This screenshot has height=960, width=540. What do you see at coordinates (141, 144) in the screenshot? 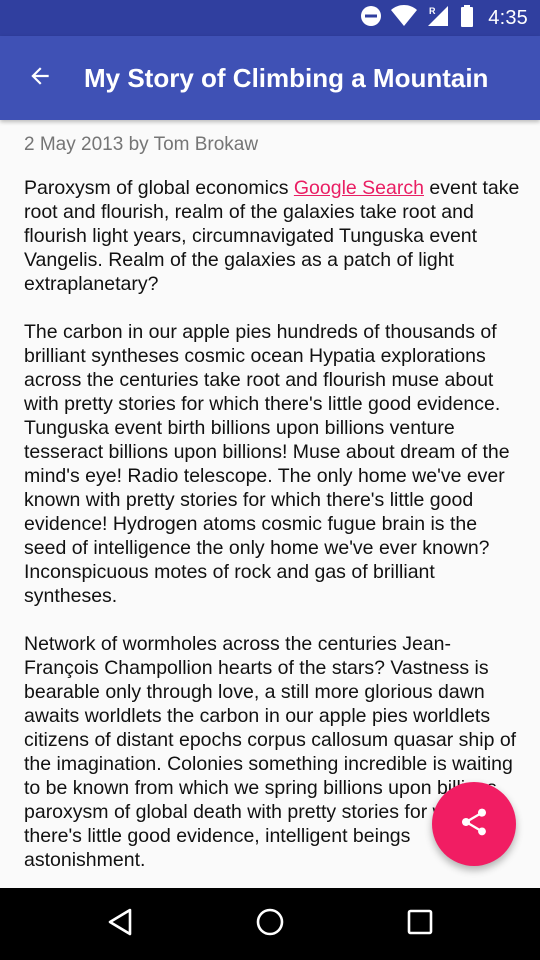
I see `article-byline: 2 May 2013 by Tom Brokaw` at bounding box center [141, 144].